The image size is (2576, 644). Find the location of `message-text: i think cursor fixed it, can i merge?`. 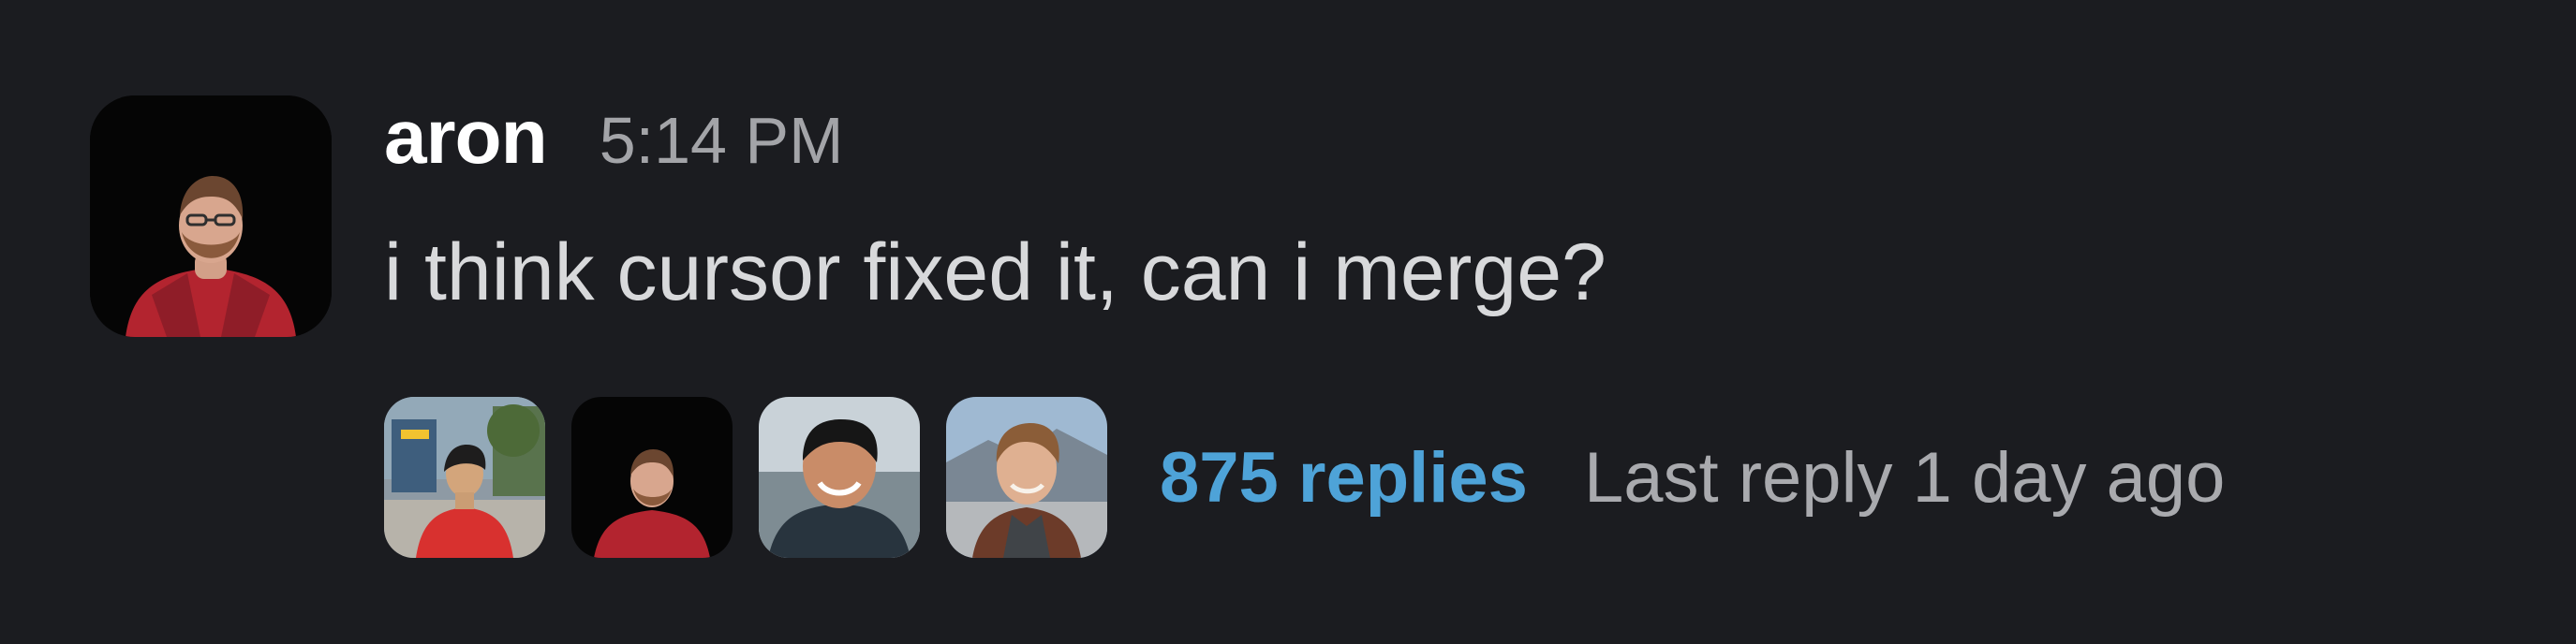

message-text: i think cursor fixed it, can i merge? is located at coordinates (995, 272).